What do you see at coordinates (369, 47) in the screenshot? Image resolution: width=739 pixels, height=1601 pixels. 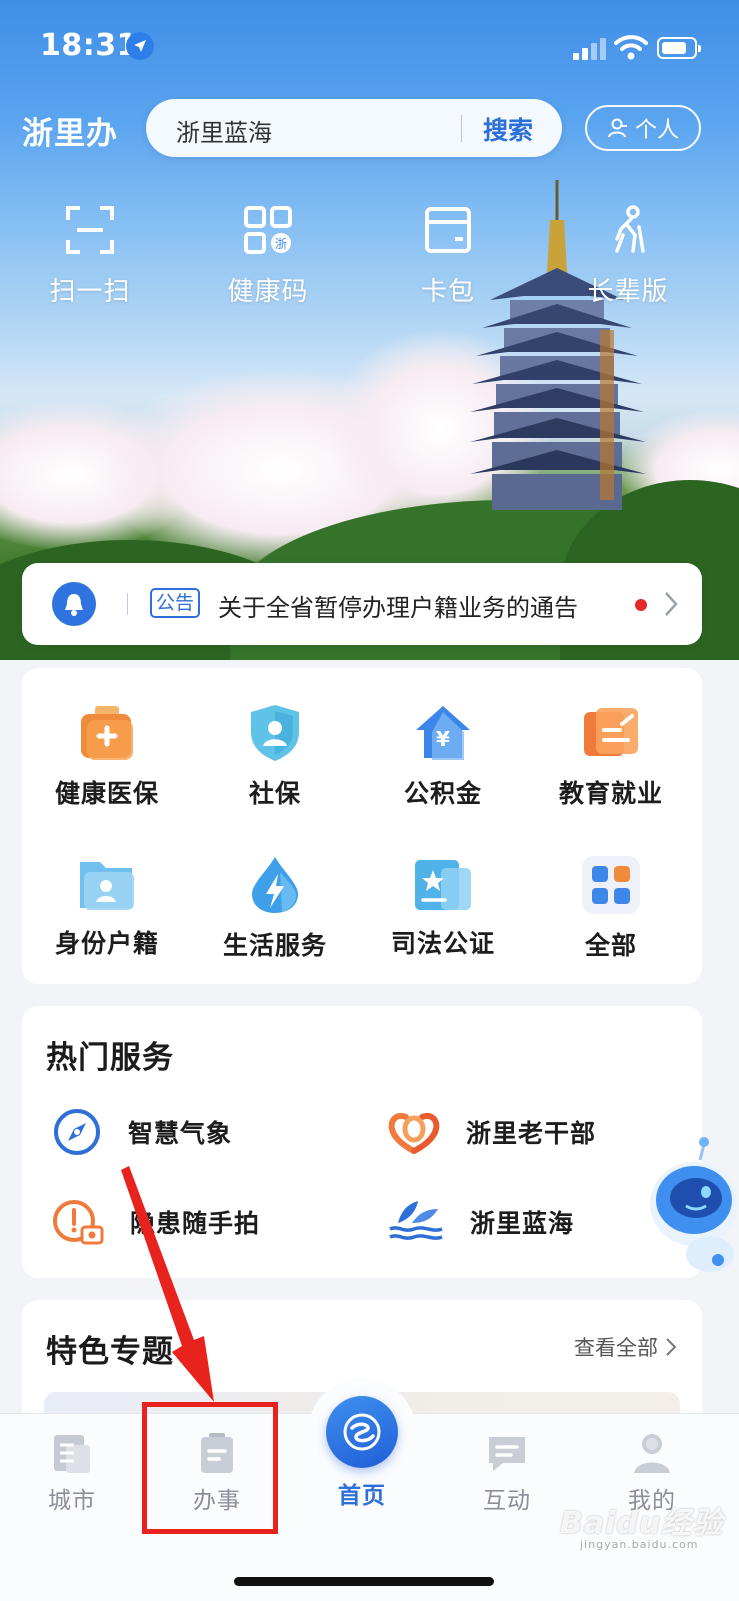 I see `status-bar: 18:31` at bounding box center [369, 47].